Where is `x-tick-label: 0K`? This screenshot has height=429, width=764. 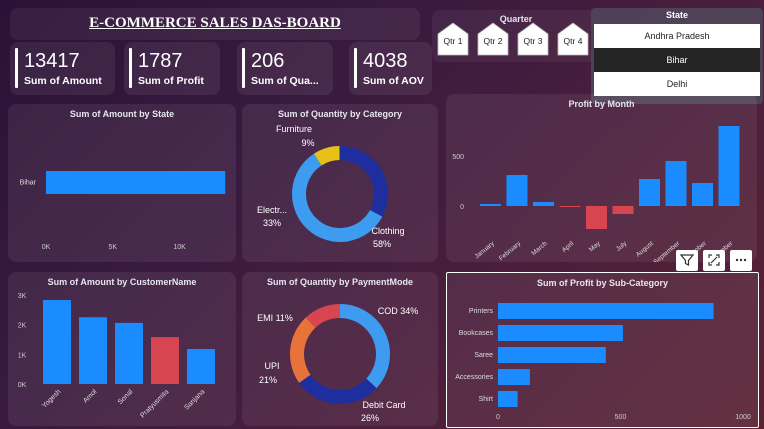
x-tick-label: 0K is located at coordinates (46, 247).